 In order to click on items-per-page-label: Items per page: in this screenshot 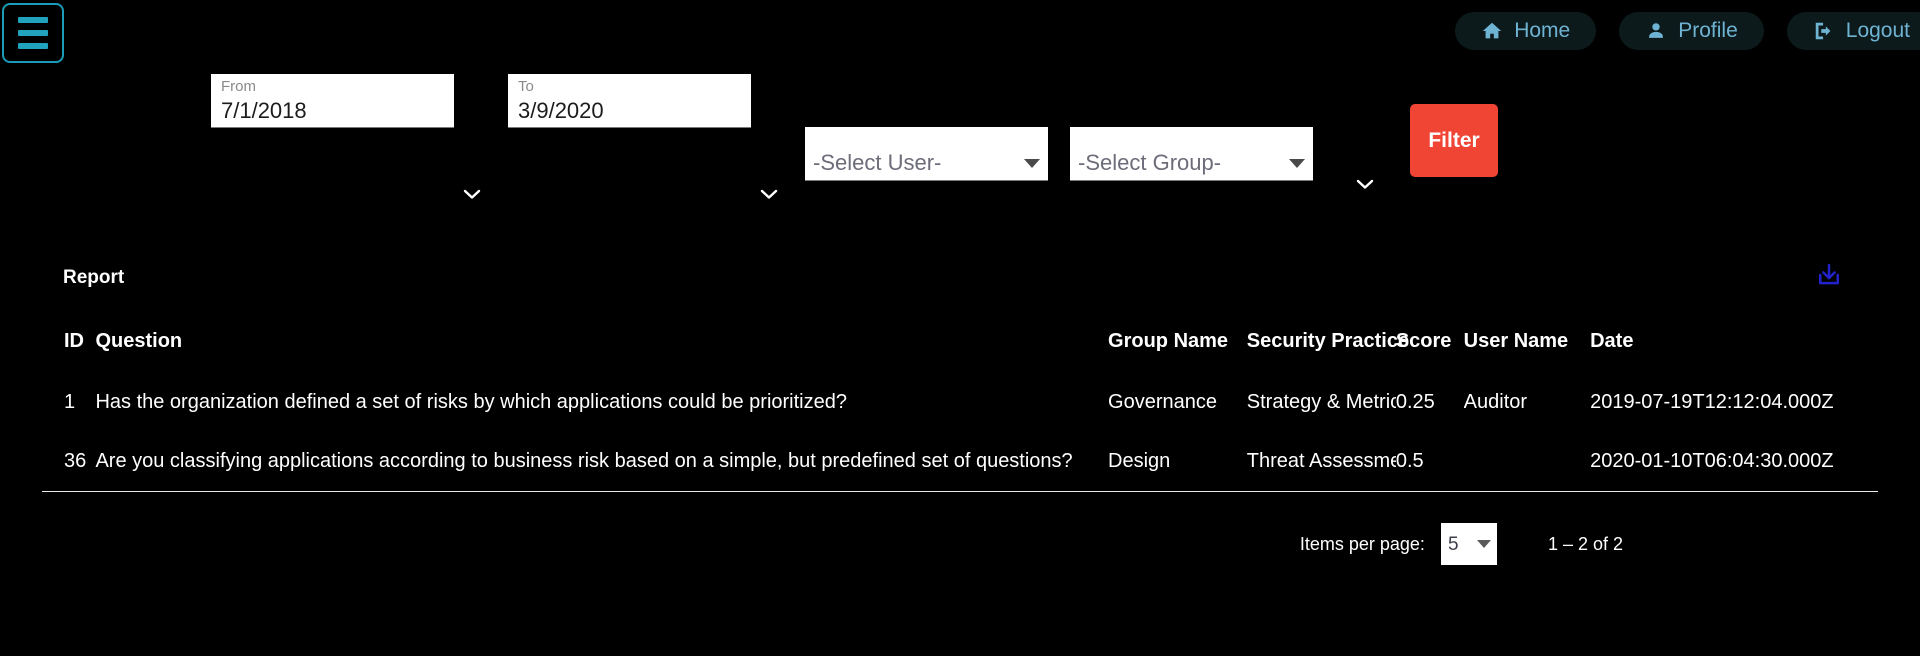, I will do `click(1362, 543)`.